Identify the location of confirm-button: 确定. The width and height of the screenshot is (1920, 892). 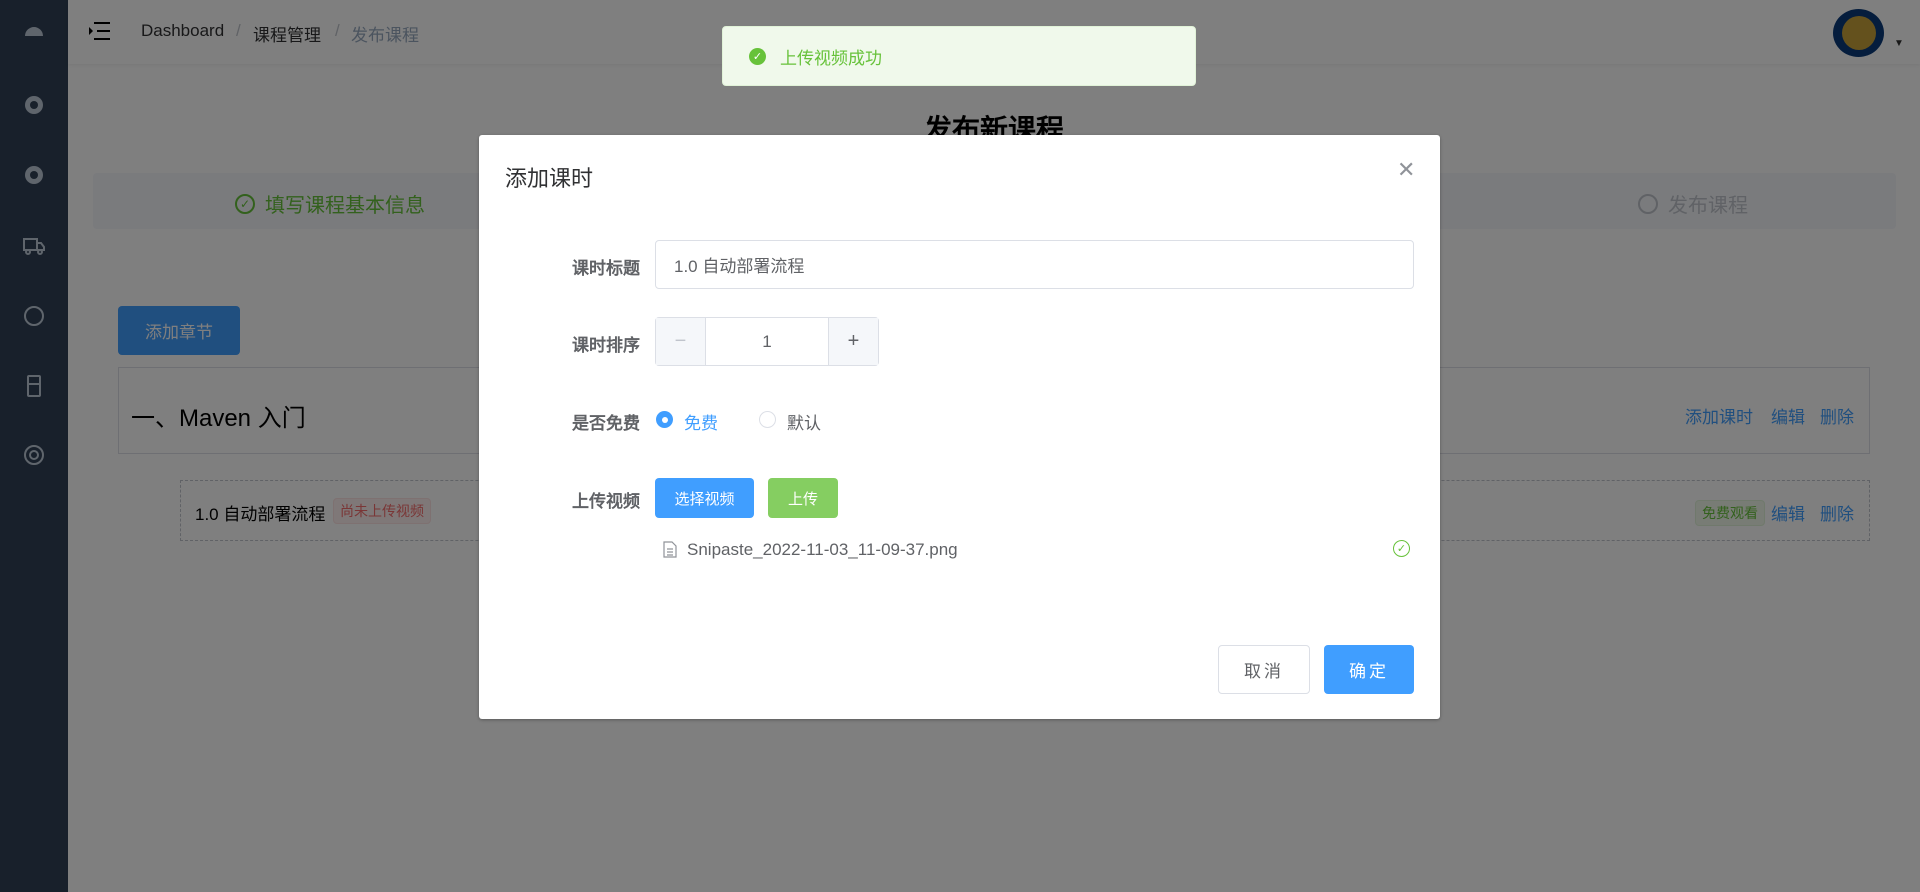
(1369, 669).